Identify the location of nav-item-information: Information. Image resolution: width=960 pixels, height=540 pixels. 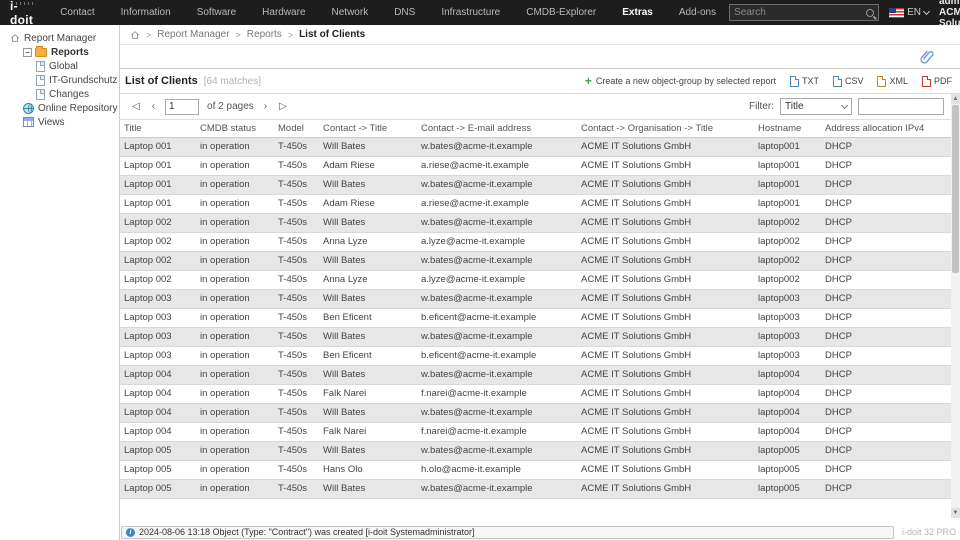
(146, 12).